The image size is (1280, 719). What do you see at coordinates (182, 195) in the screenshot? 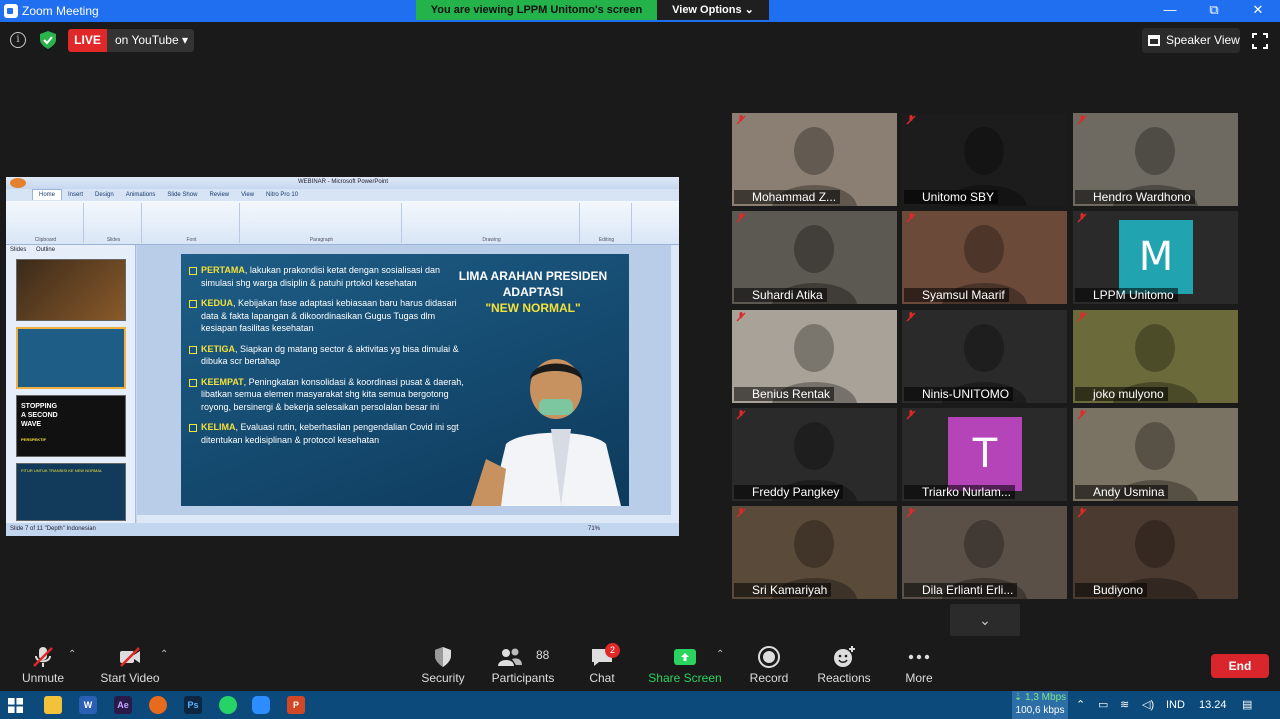
I see `ribbon-tab: Slide Show` at bounding box center [182, 195].